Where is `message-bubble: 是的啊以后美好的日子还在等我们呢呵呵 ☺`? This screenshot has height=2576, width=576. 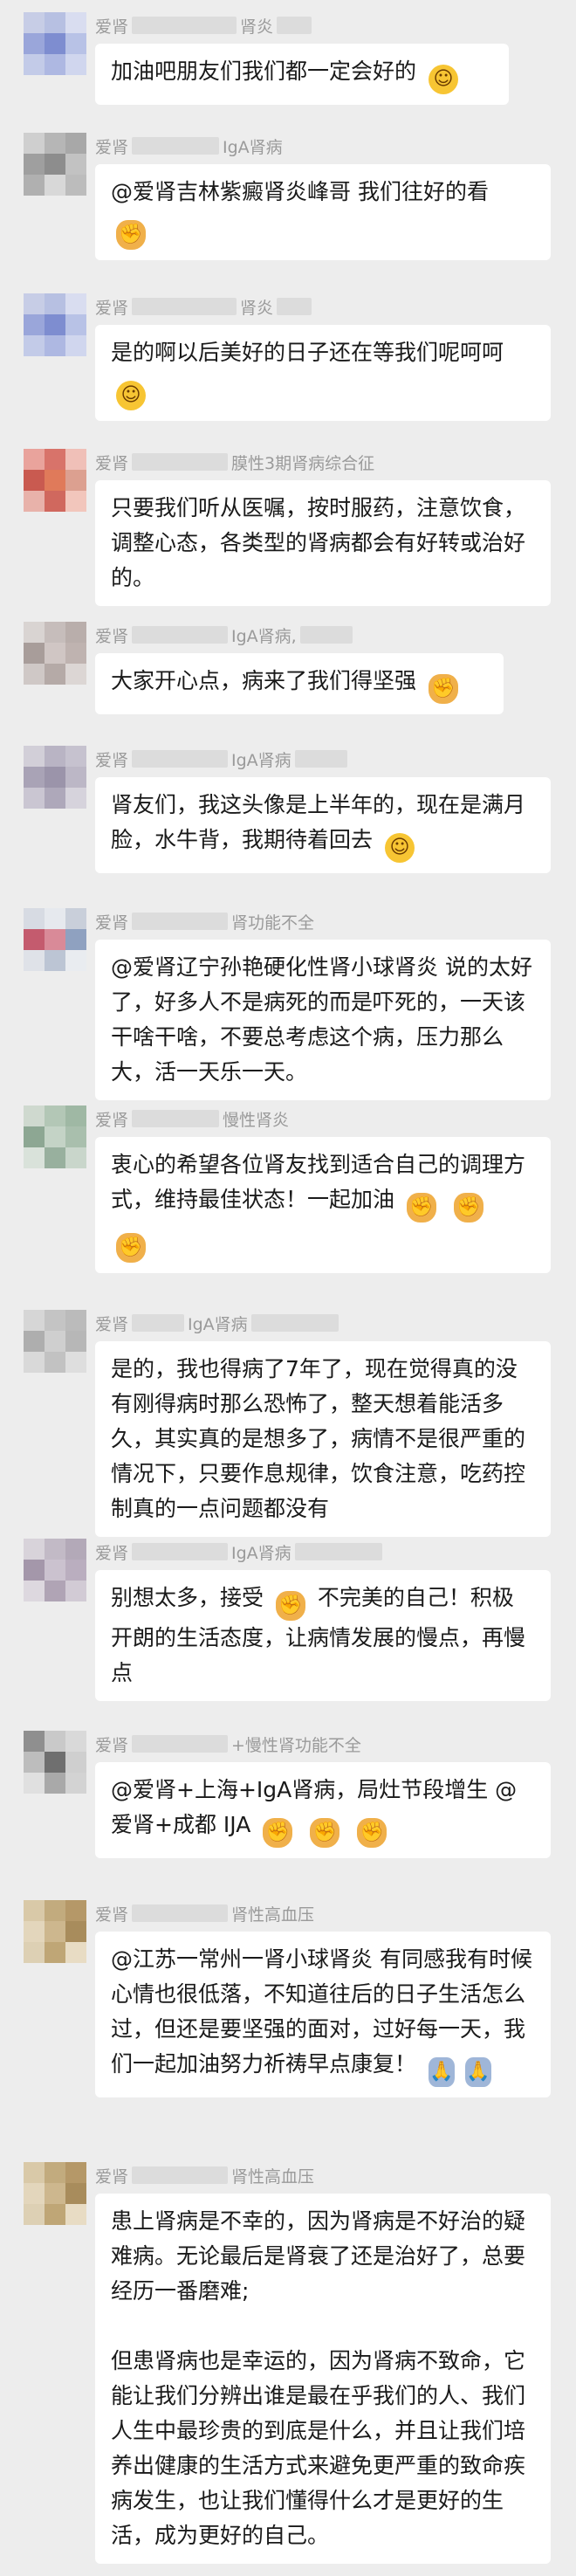
message-bubble: 是的啊以后美好的日子还在等我们呢呵呵 ☺ is located at coordinates (323, 373).